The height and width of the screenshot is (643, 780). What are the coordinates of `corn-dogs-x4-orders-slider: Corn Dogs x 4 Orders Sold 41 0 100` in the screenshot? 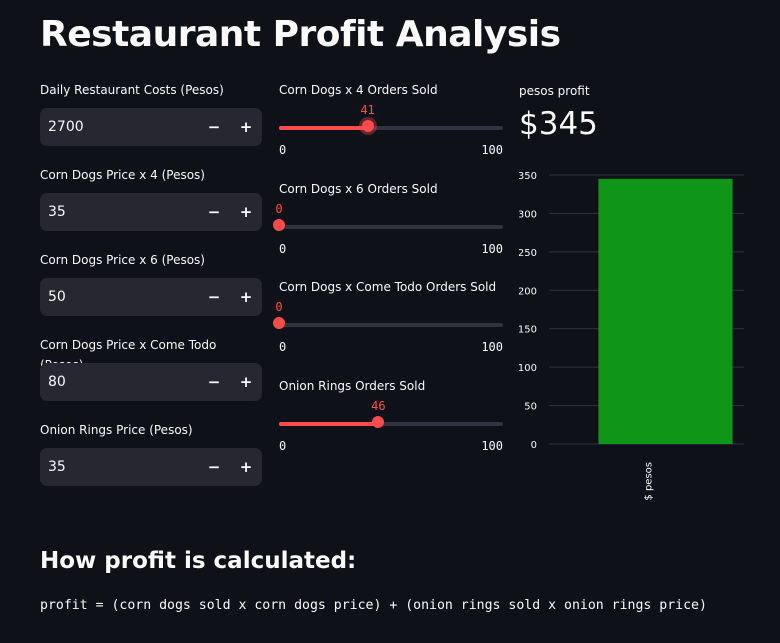 It's located at (391, 129).